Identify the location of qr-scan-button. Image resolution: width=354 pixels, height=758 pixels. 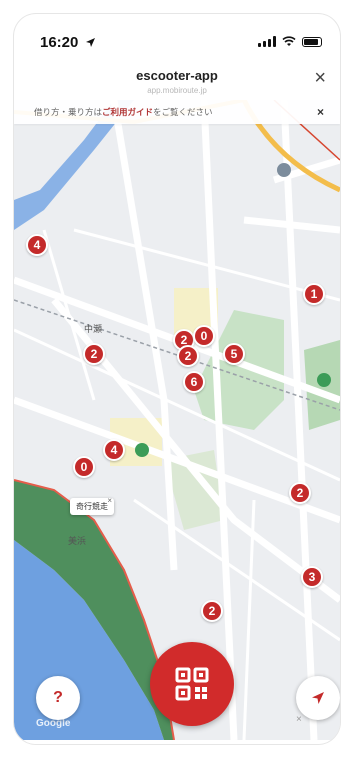
(192, 684).